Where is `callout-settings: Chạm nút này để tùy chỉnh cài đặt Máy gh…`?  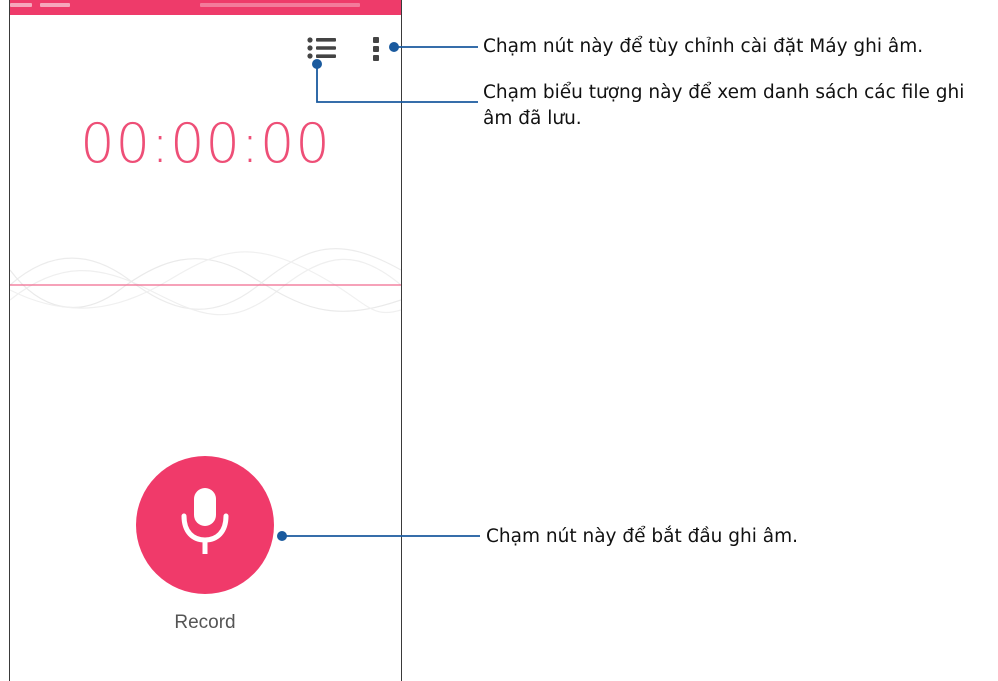 callout-settings: Chạm nút này để tùy chỉnh cài đặt Máy gh… is located at coordinates (703, 46).